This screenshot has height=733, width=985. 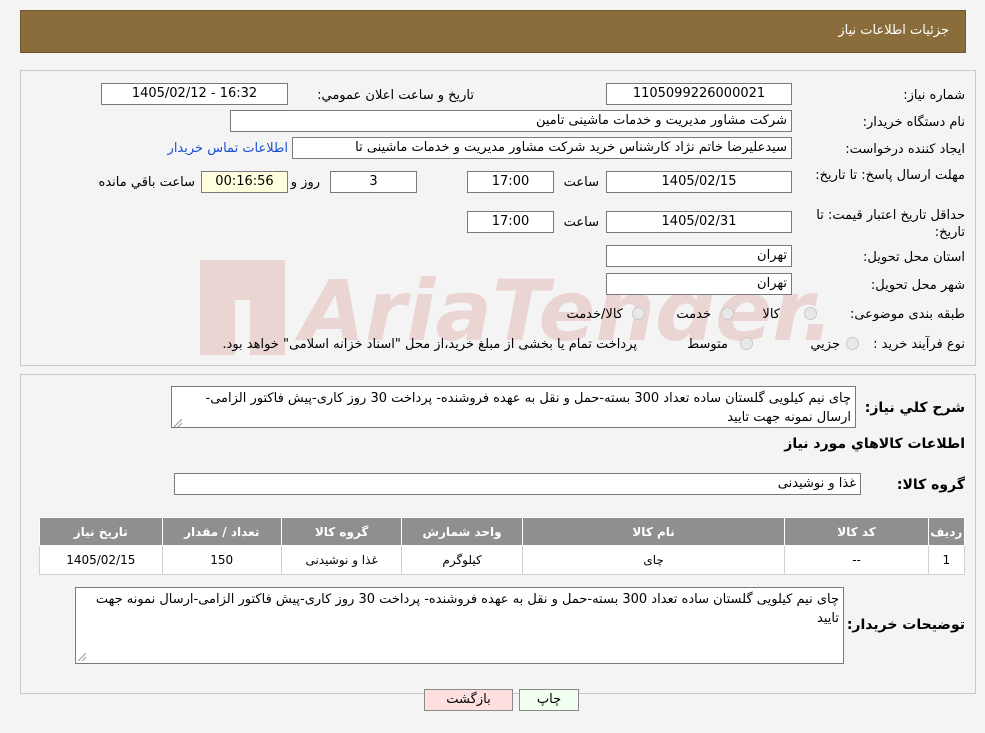 What do you see at coordinates (653, 560) in the screenshot?
I see `cell-item-name: چای` at bounding box center [653, 560].